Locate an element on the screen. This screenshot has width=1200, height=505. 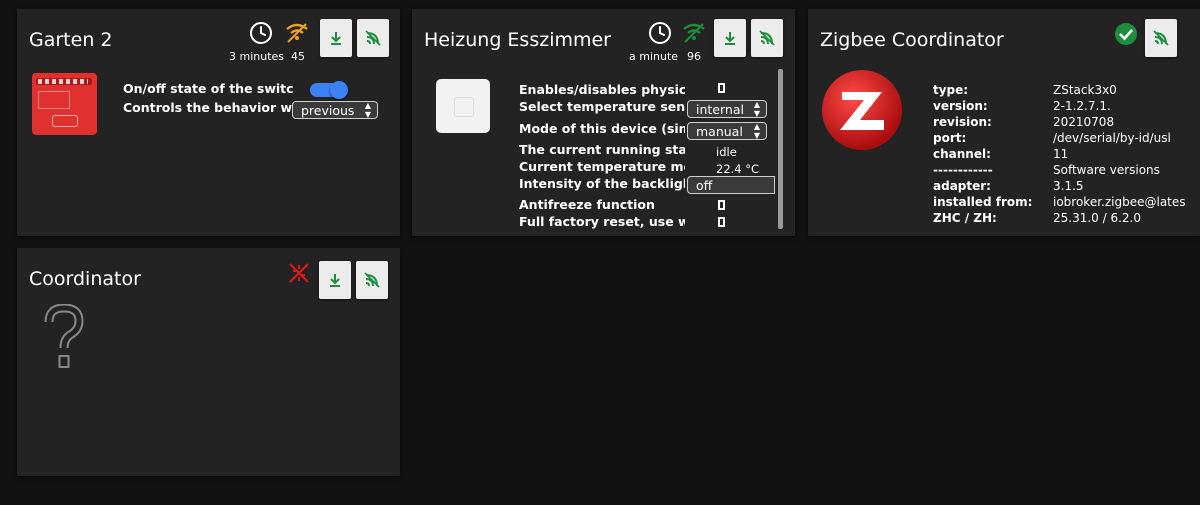
device-title: Coordinator is located at coordinates (85, 279).